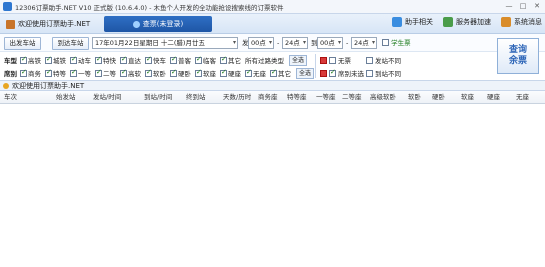  Describe the element at coordinates (383, 97) in the screenshot. I see `column-header: 高级软卧` at that location.